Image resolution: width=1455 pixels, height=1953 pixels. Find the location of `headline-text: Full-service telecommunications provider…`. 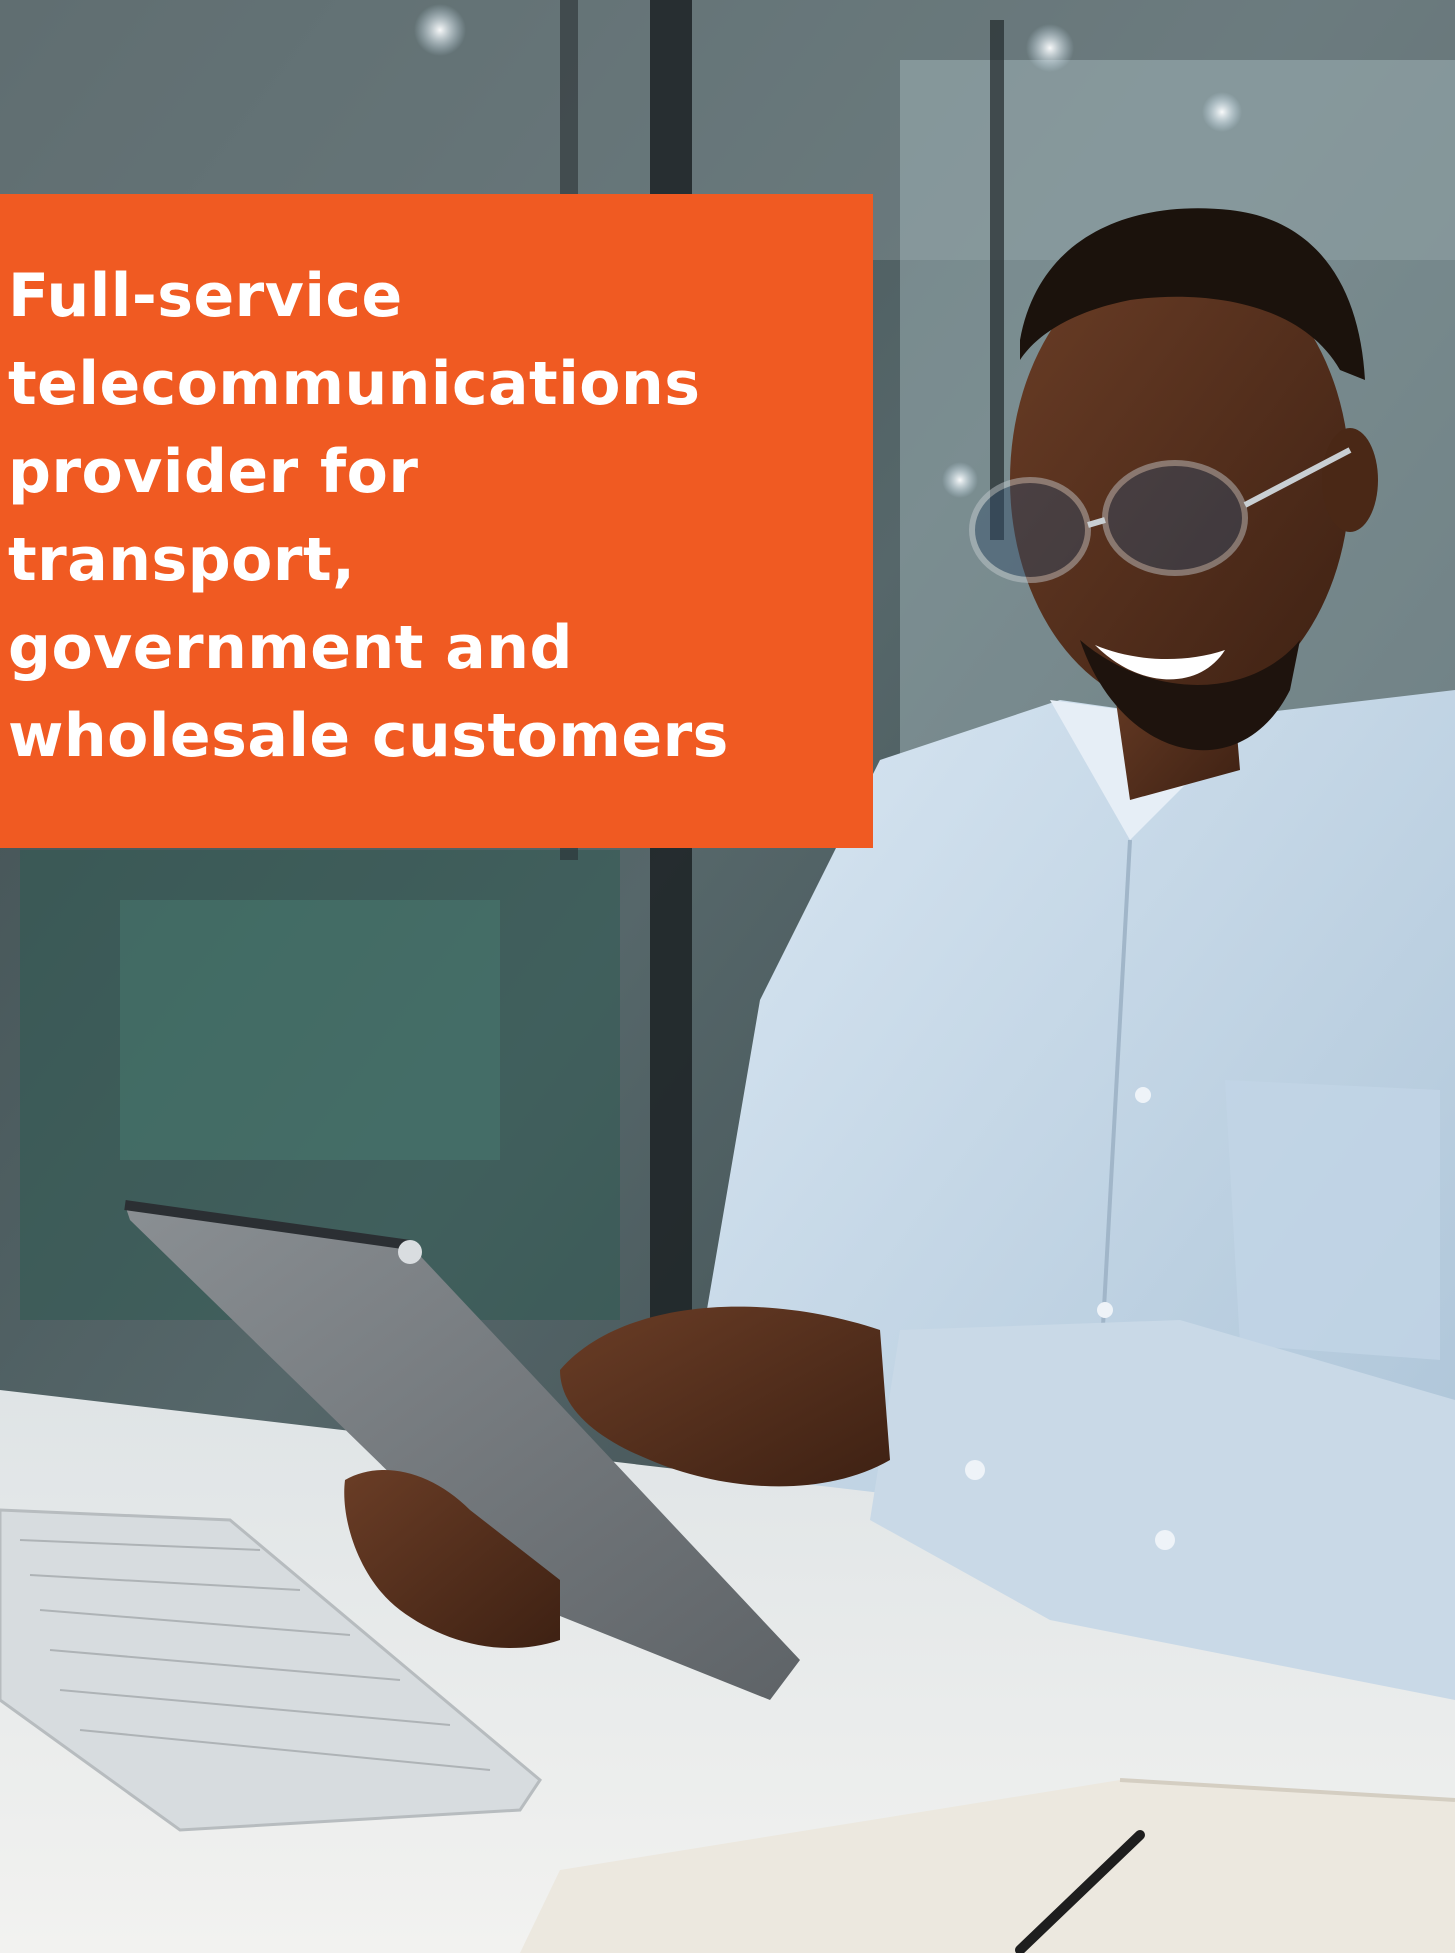

headline-text: Full-service telecommunications provider… is located at coordinates (368, 516).